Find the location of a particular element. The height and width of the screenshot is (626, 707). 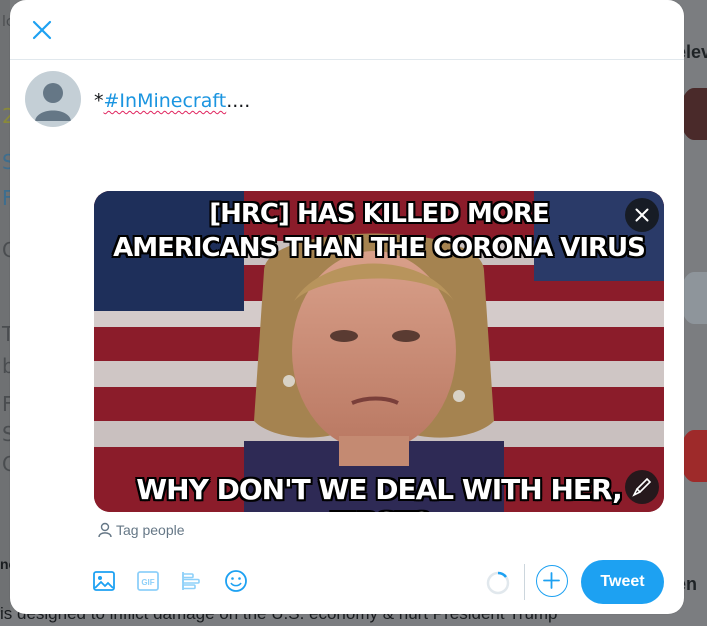

tweet-text-prefix: * is located at coordinates (99, 101).